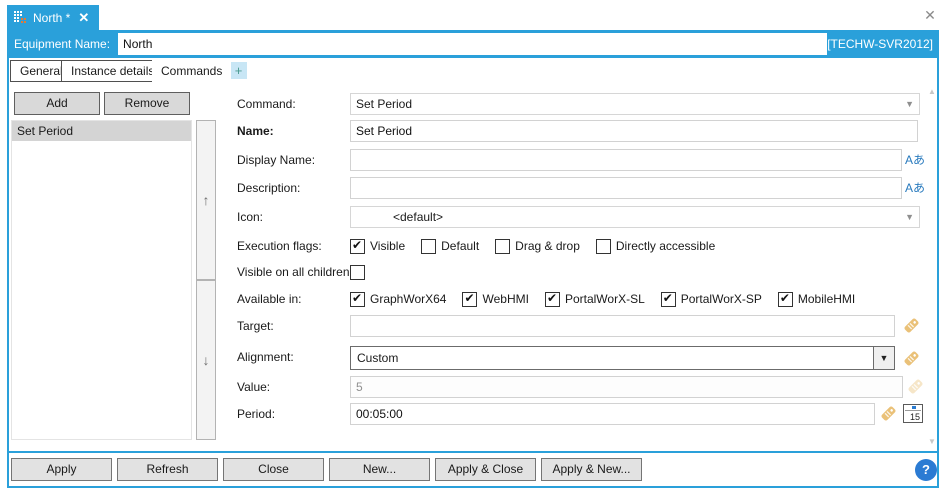 The height and width of the screenshot is (494, 945). I want to click on checkbox-visible-all-children, so click(357, 272).